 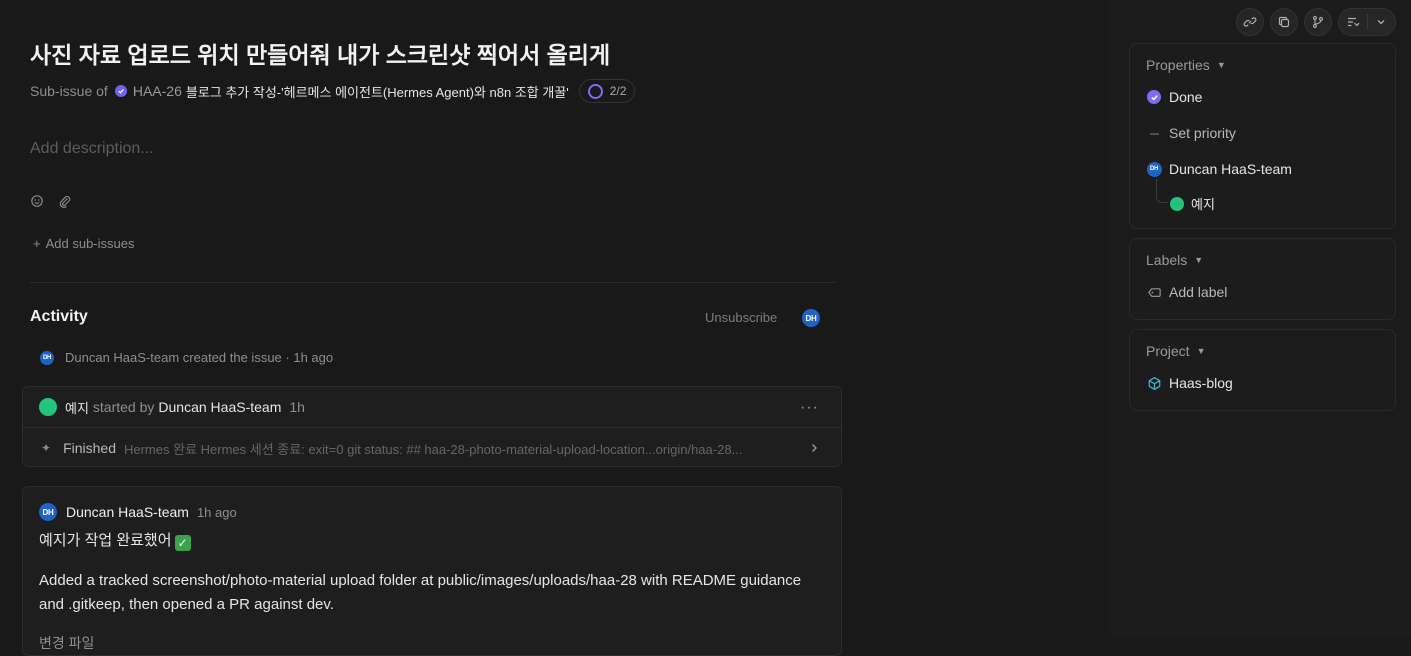 I want to click on progress-count: 2/2, so click(x=618, y=91).